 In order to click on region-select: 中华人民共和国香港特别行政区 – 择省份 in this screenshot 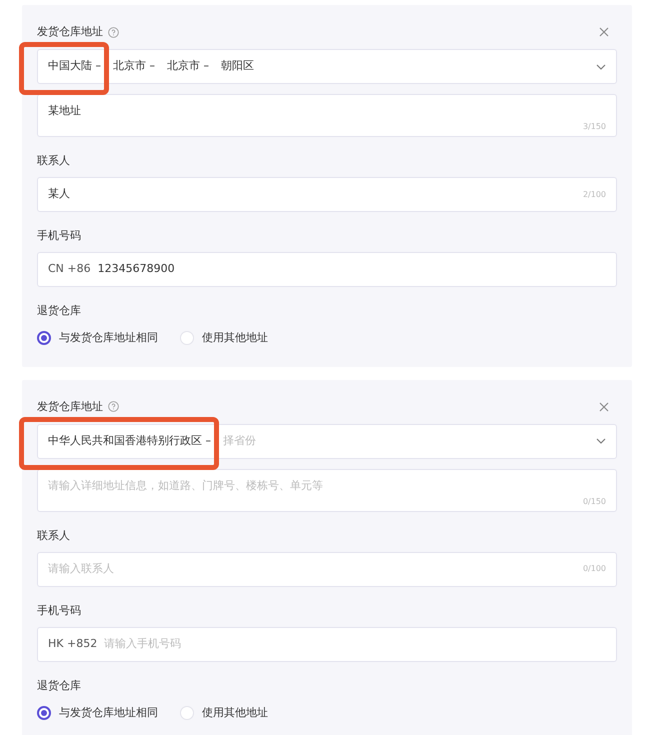, I will do `click(327, 441)`.